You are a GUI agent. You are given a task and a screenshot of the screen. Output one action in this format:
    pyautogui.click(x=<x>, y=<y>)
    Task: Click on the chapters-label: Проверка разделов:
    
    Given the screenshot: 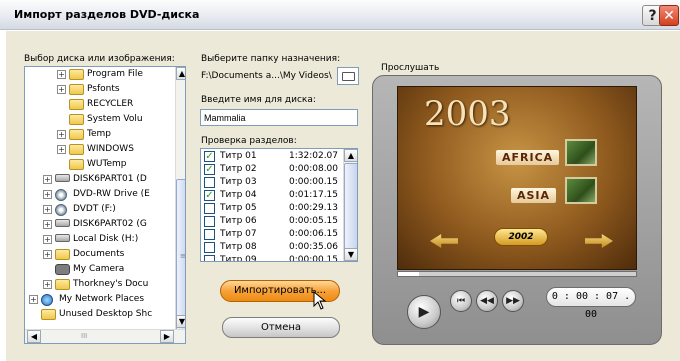 What is the action you would take?
    pyautogui.click(x=249, y=141)
    